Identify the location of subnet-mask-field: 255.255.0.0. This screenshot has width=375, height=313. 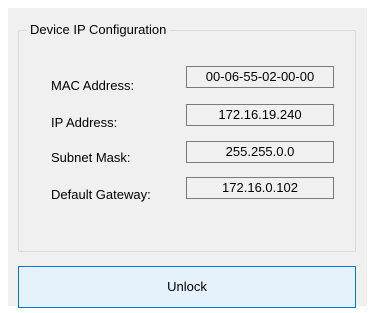
(260, 152).